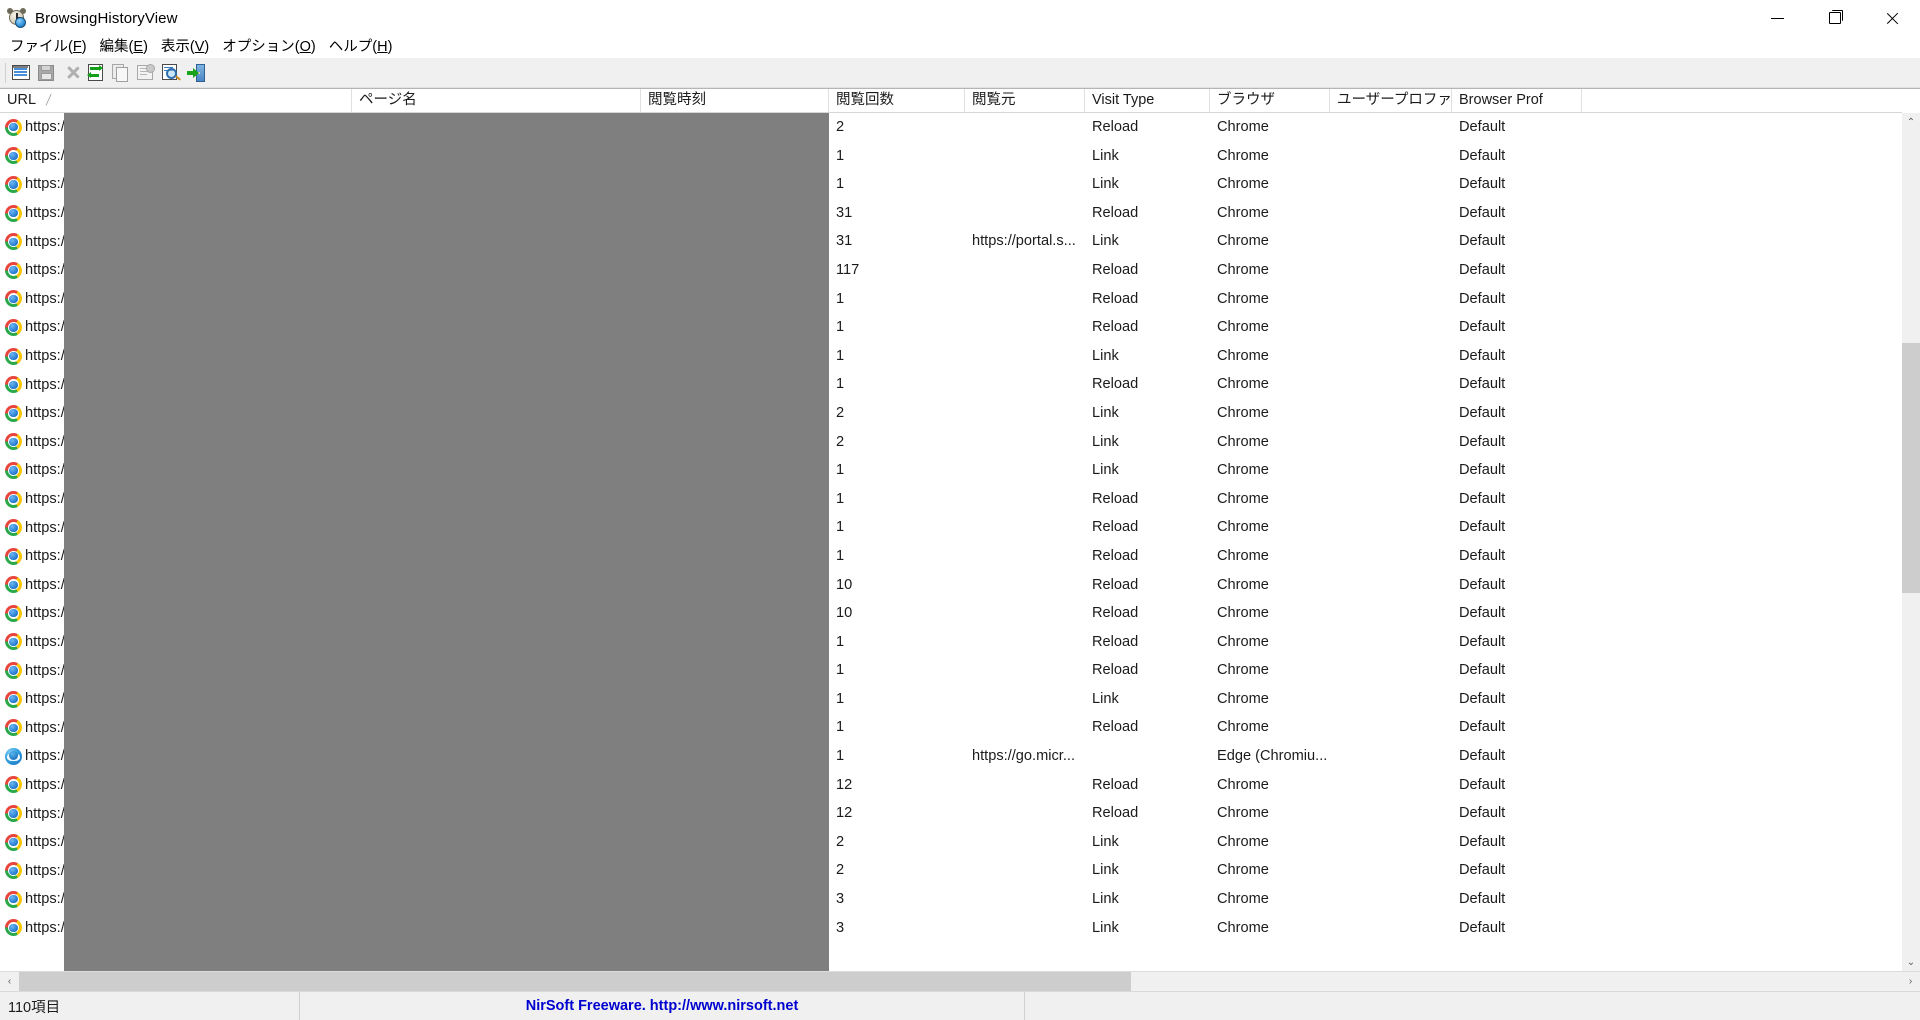 The height and width of the screenshot is (1020, 1920). Describe the element at coordinates (897, 100) in the screenshot. I see `column-header-visit_count: 閲覧回数` at that location.